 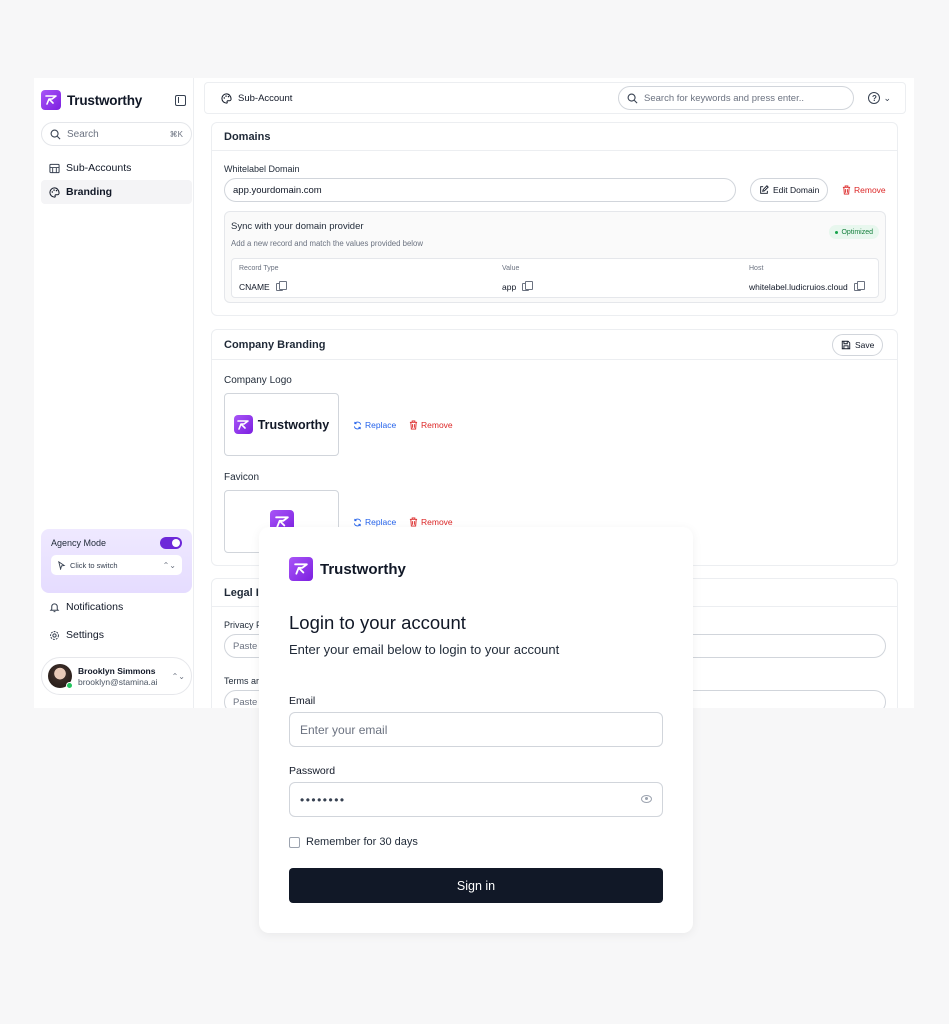 What do you see at coordinates (116, 134) in the screenshot?
I see `sidebar-search-input: Search ⌘K` at bounding box center [116, 134].